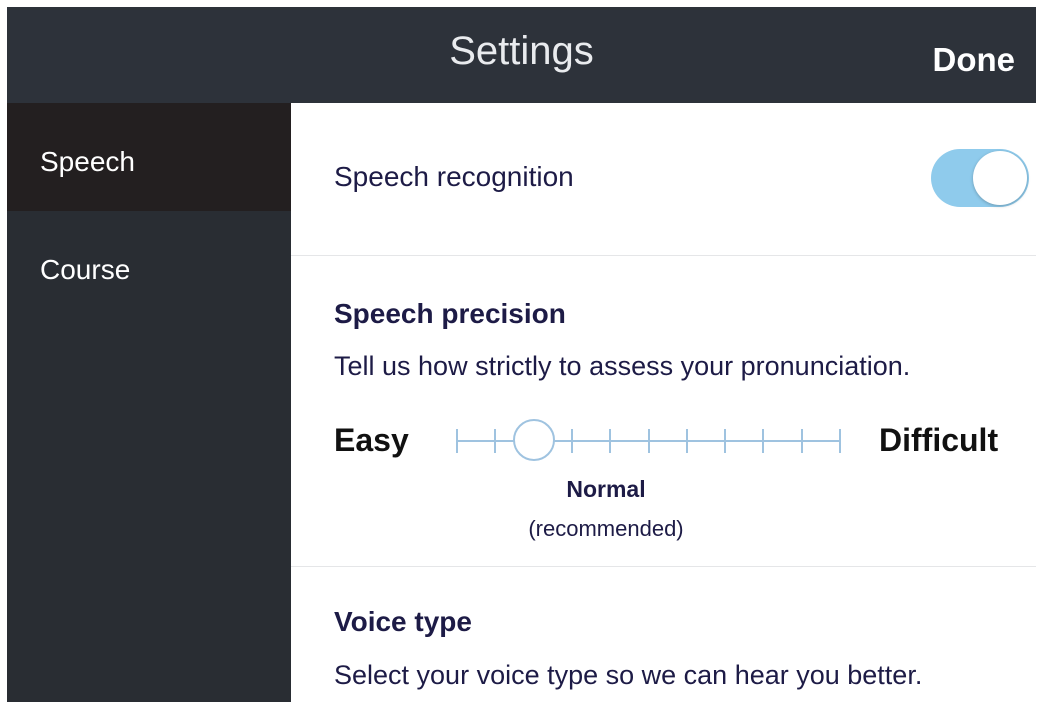  What do you see at coordinates (606, 528) in the screenshot?
I see `slider-selected-note: (recommended)` at bounding box center [606, 528].